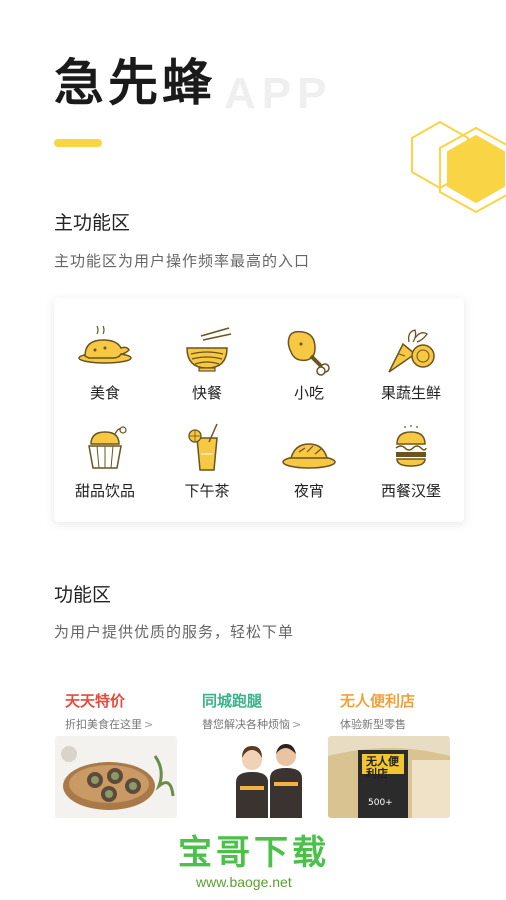  What do you see at coordinates (207, 491) in the screenshot?
I see `category-label: 下午茶` at bounding box center [207, 491].